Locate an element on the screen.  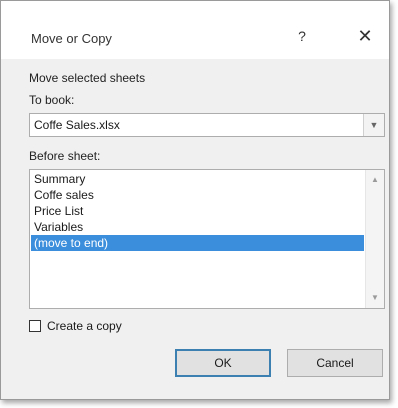
to-book-dropdown: Coffe Sales.xlsx ▼ is located at coordinates (207, 125).